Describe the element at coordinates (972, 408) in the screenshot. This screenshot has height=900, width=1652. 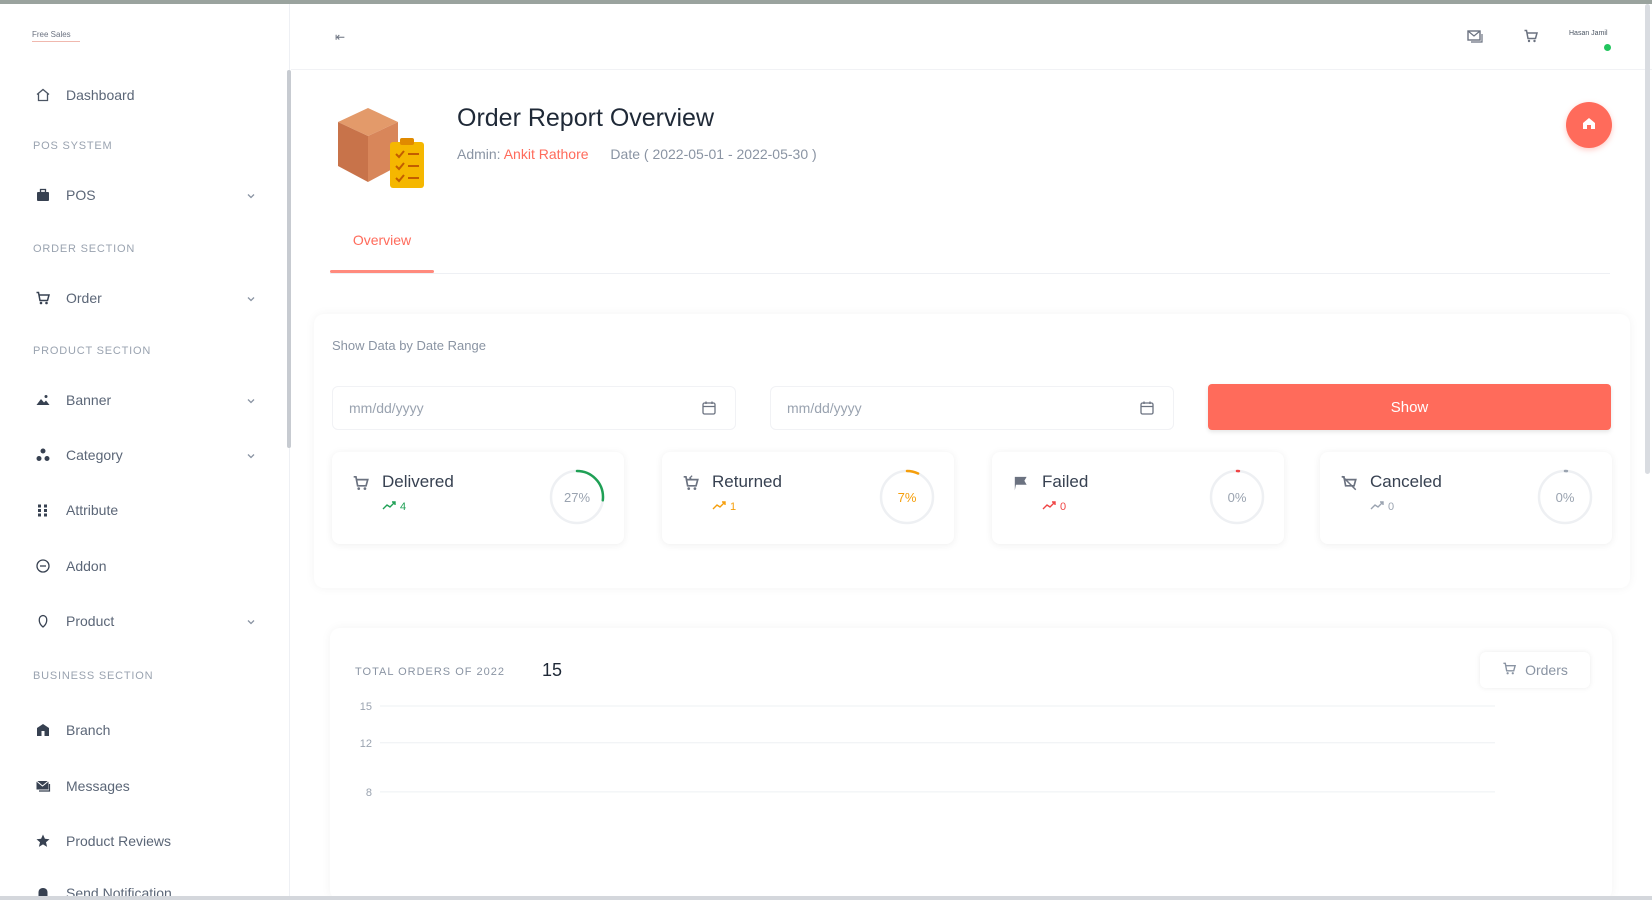
I see `to-date-input: mm/dd/yyyy` at that location.